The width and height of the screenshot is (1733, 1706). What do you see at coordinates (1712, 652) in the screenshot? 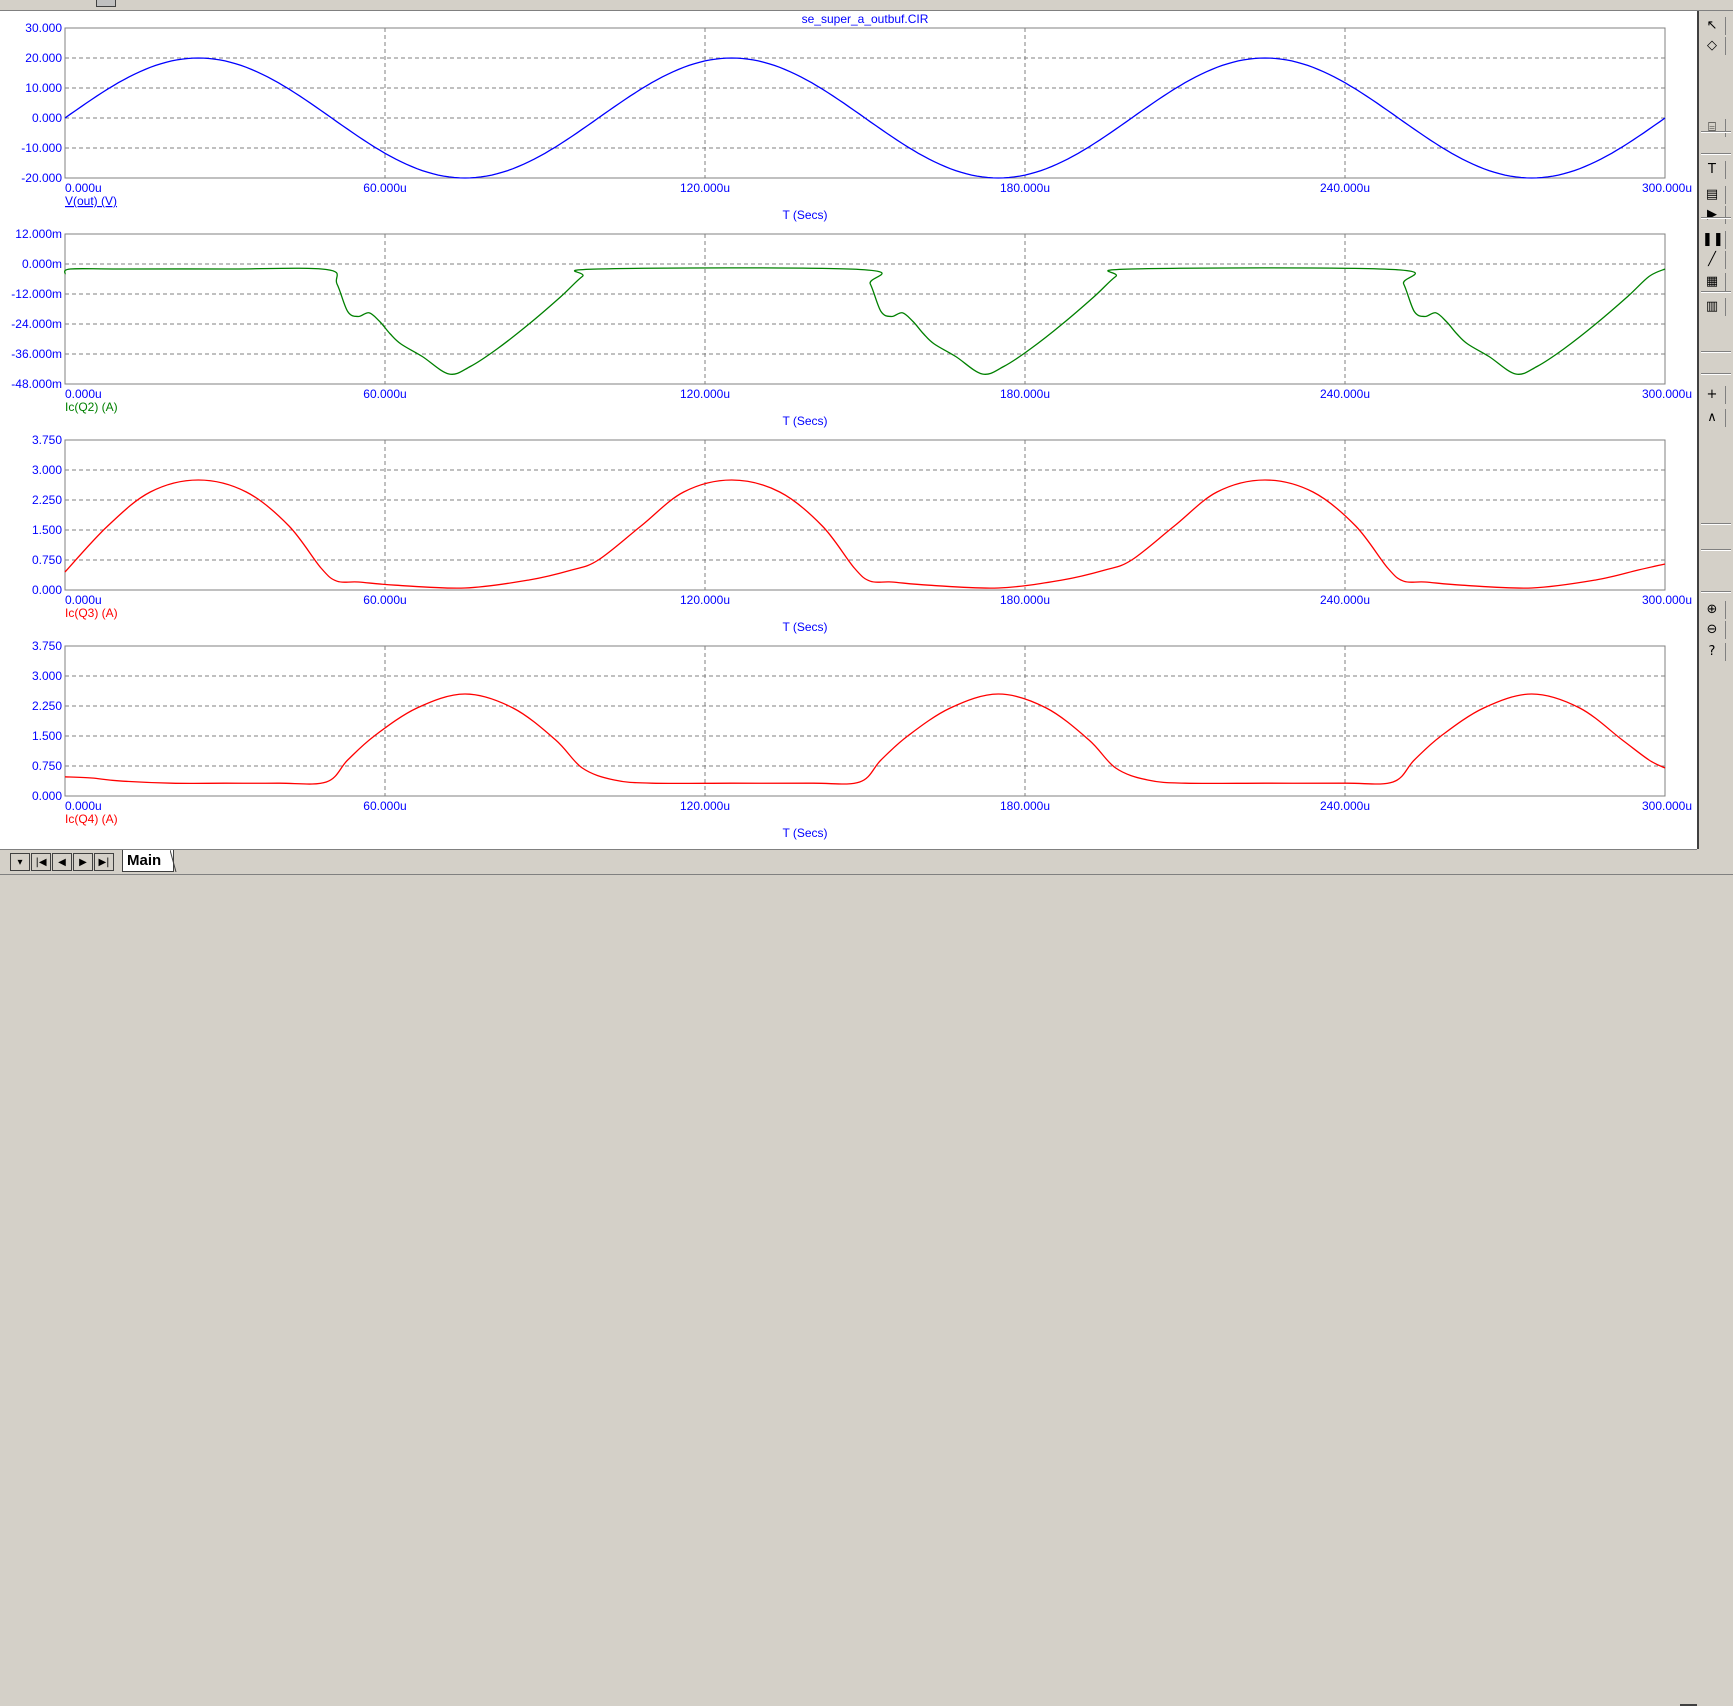
I see `help-icon: ?` at bounding box center [1712, 652].